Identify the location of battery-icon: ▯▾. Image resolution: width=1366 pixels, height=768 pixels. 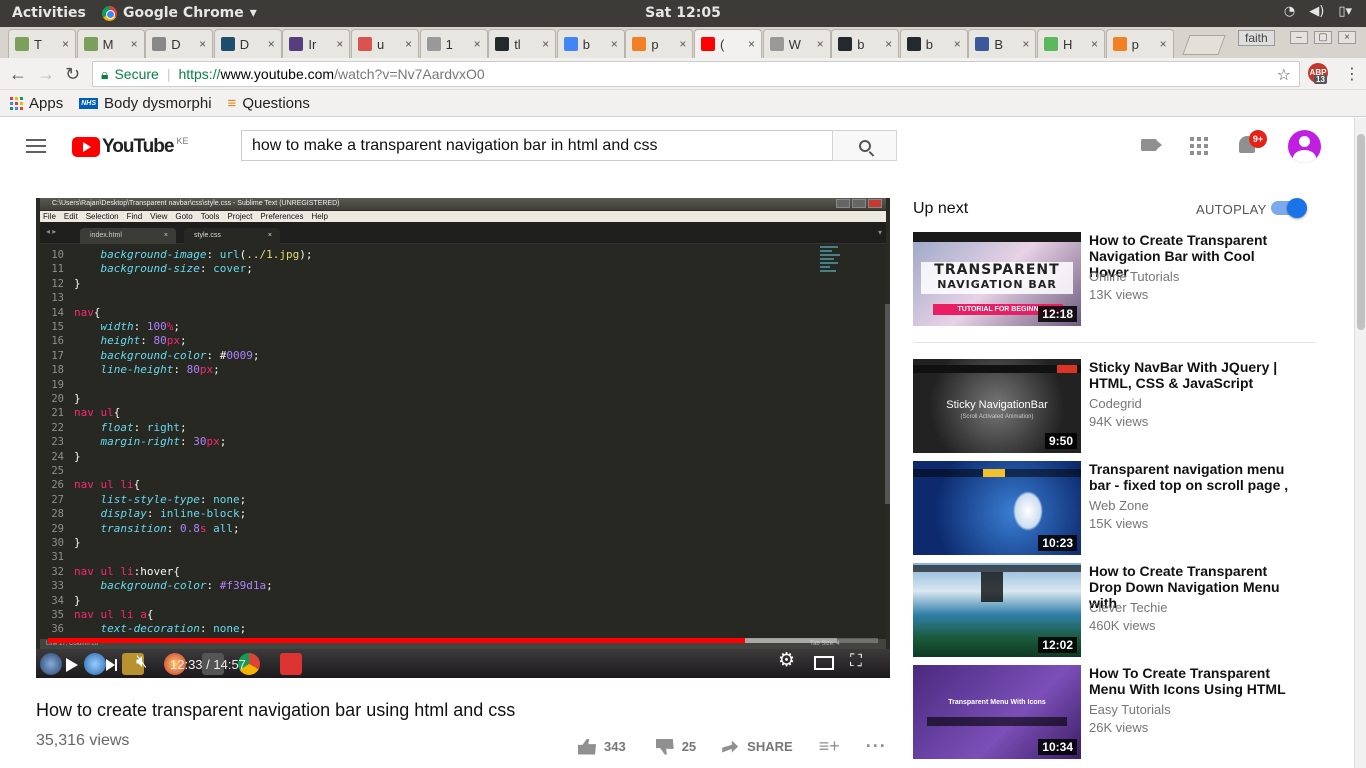
(1345, 11).